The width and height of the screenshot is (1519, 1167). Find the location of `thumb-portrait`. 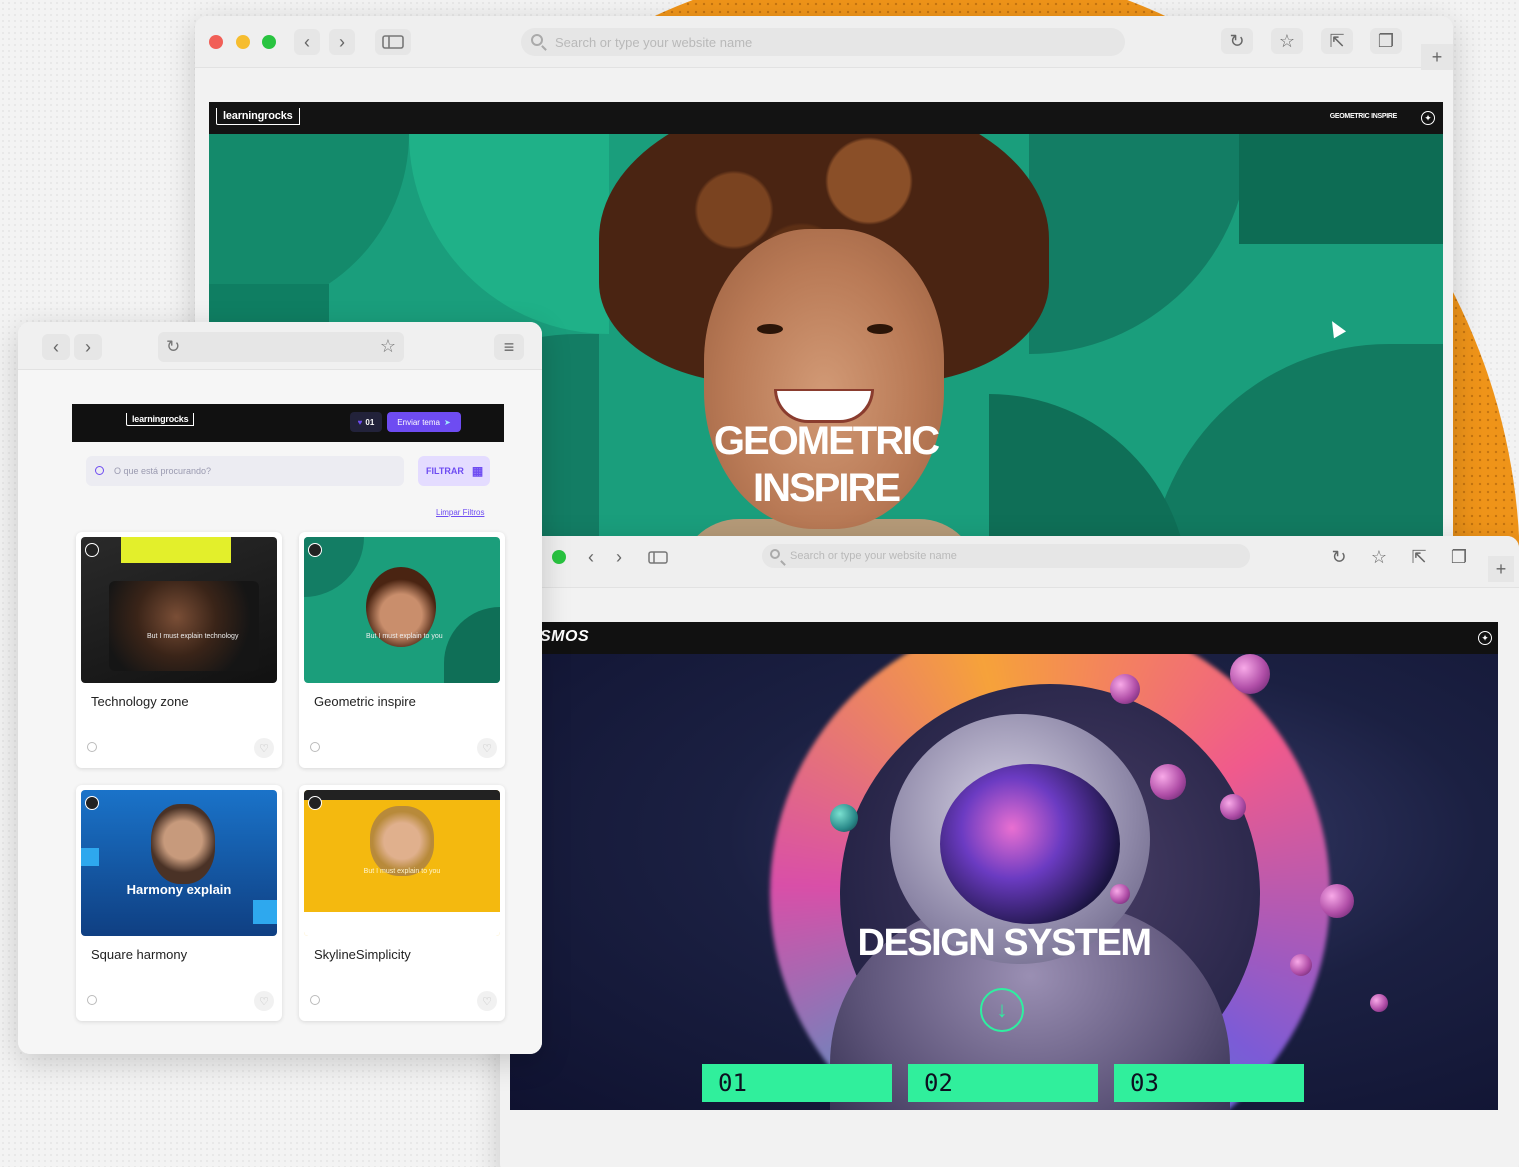

thumb-portrait is located at coordinates (184, 626).